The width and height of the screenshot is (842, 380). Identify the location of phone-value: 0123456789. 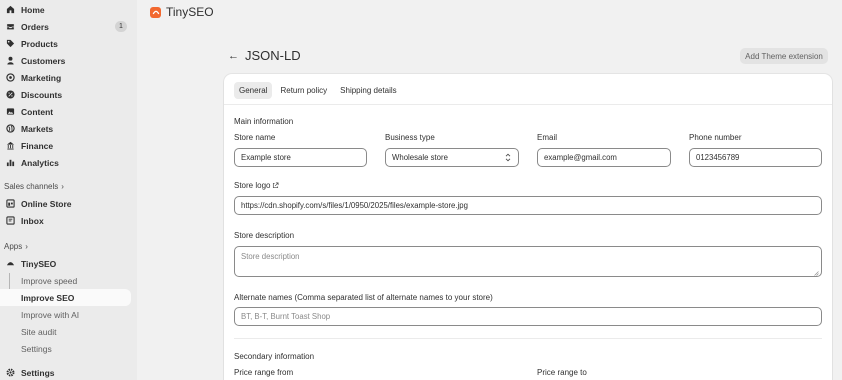
(718, 157).